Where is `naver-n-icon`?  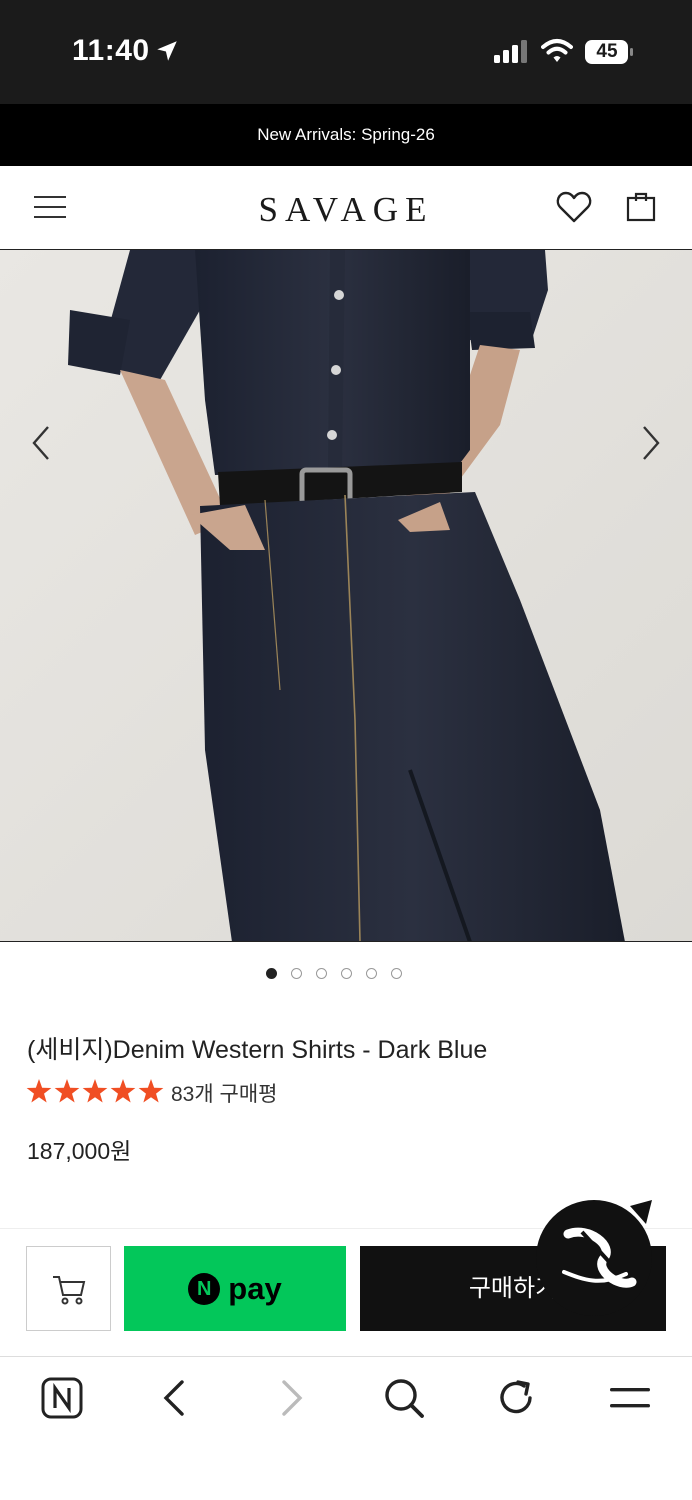
naver-n-icon is located at coordinates (62, 1398).